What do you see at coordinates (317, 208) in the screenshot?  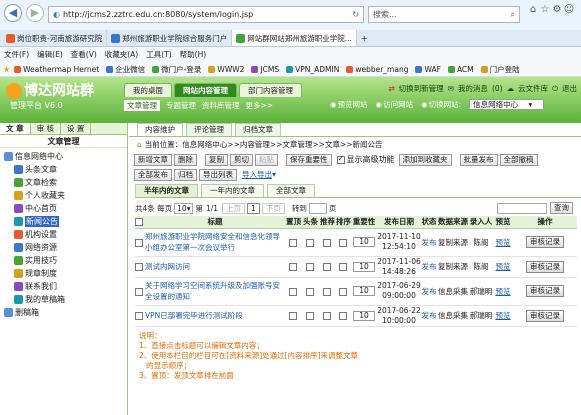 I see `goto-input` at bounding box center [317, 208].